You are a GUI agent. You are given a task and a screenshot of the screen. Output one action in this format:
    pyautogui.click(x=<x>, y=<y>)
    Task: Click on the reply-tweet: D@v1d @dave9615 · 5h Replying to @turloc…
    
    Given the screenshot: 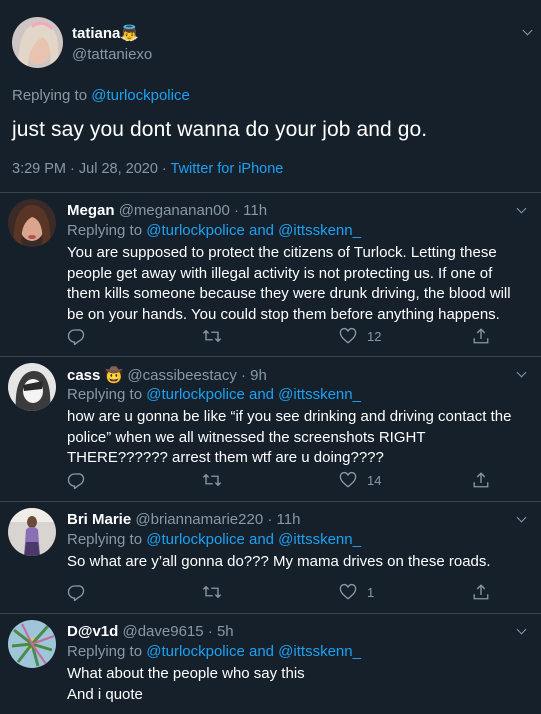 What is the action you would take?
    pyautogui.click(x=270, y=664)
    